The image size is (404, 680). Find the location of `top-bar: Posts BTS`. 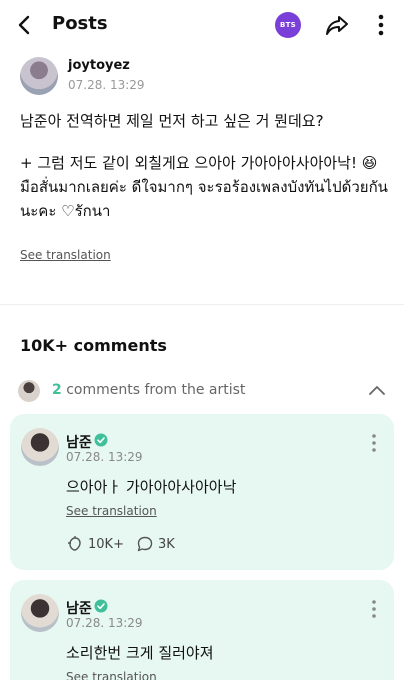

top-bar: Posts BTS is located at coordinates (202, 25).